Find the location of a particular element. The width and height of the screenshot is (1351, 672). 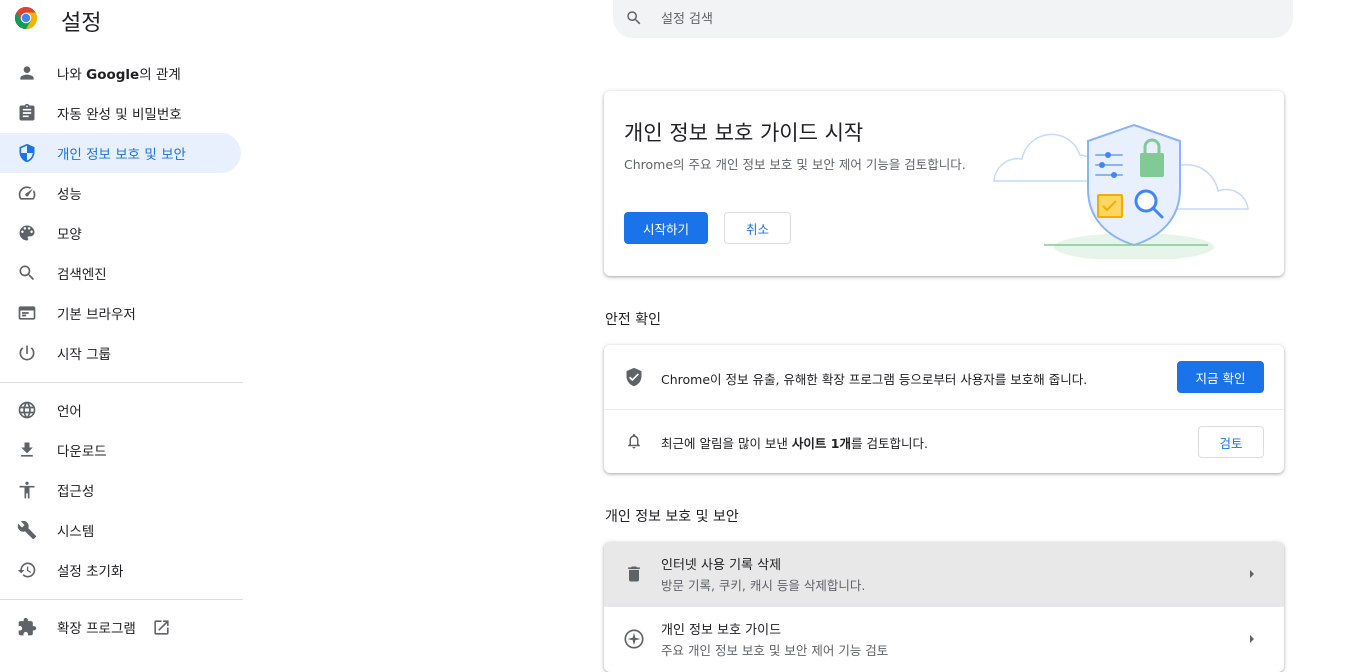

promo-description: Chrome의 주요 개인 정보 보호 및 보안 제어 기능을 검토합니다. is located at coordinates (795, 164).